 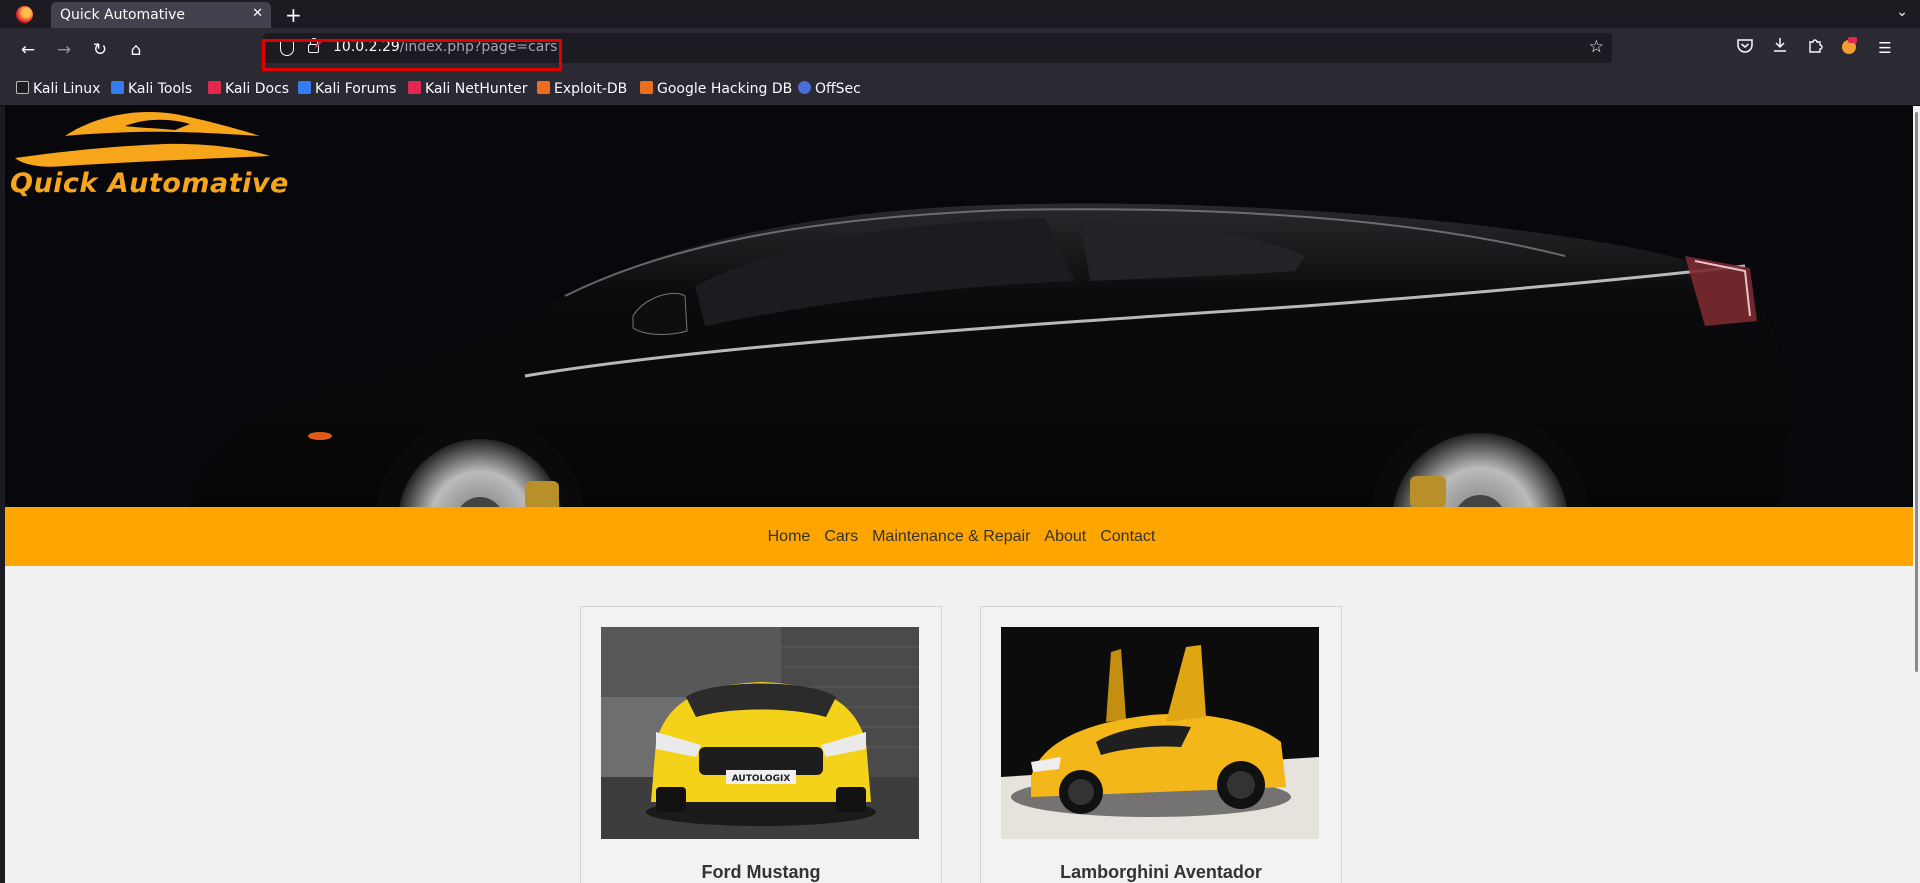 I want to click on tab-title: Quick Automative, so click(x=123, y=15).